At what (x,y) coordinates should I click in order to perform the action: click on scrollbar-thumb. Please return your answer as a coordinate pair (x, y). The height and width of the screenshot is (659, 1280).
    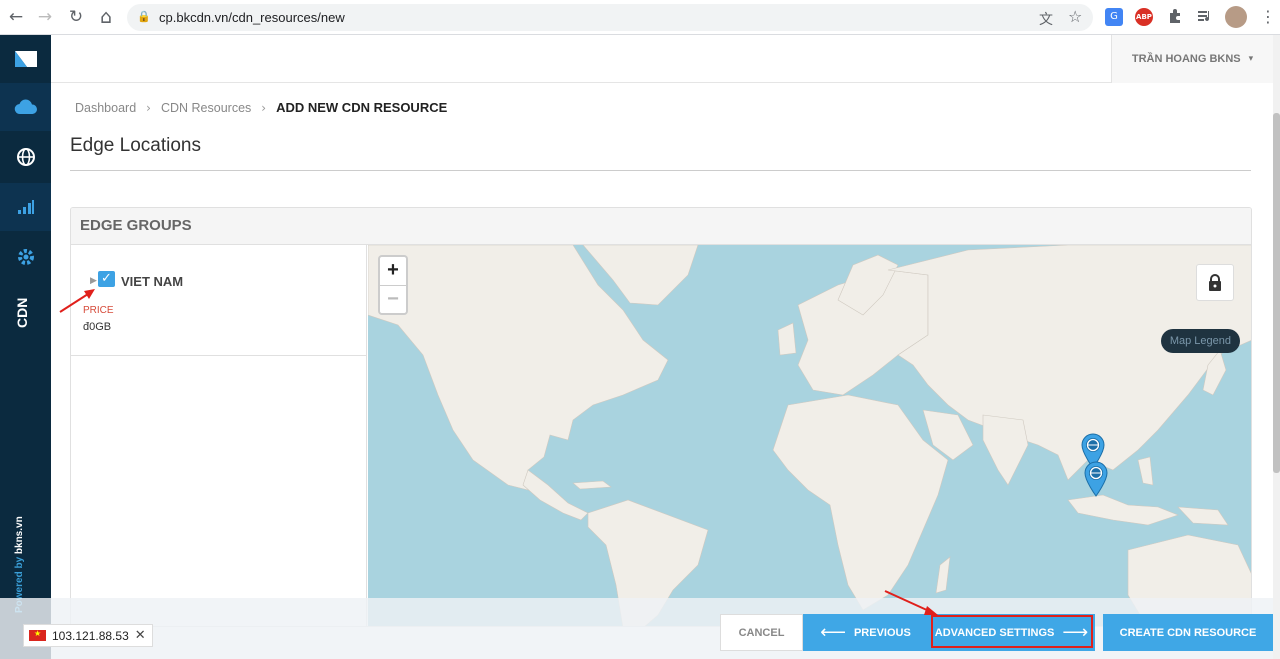
    Looking at the image, I should click on (1276, 293).